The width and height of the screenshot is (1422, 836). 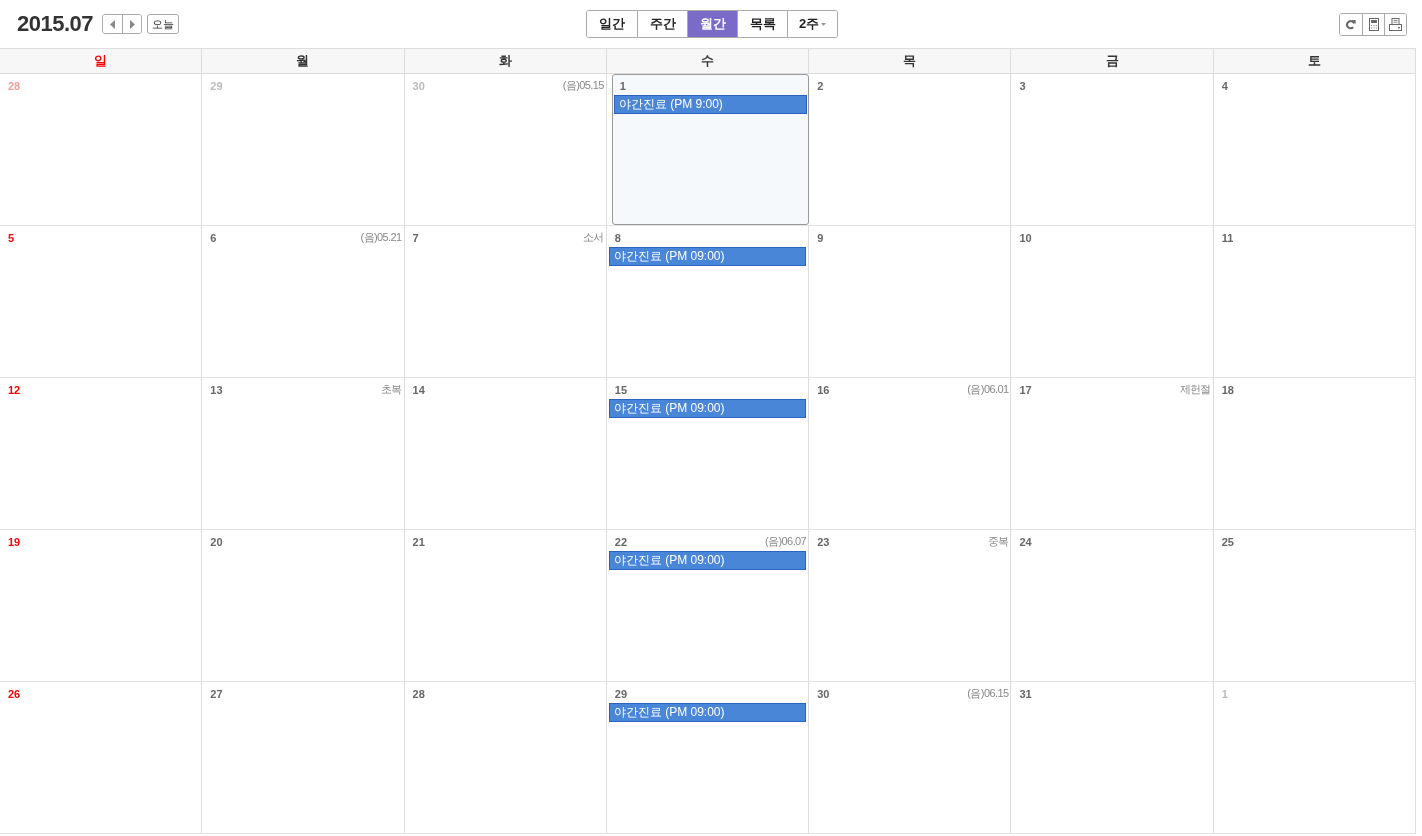 What do you see at coordinates (505, 453) in the screenshot?
I see `day-cell: 14` at bounding box center [505, 453].